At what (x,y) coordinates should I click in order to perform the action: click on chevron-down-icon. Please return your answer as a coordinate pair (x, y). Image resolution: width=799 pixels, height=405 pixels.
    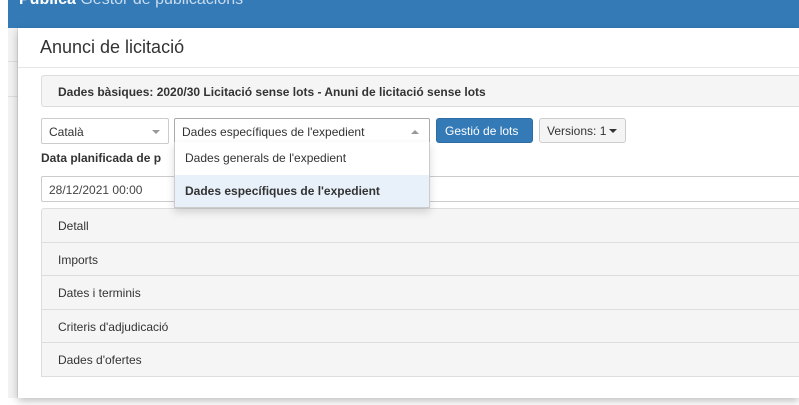
    Looking at the image, I should click on (156, 132).